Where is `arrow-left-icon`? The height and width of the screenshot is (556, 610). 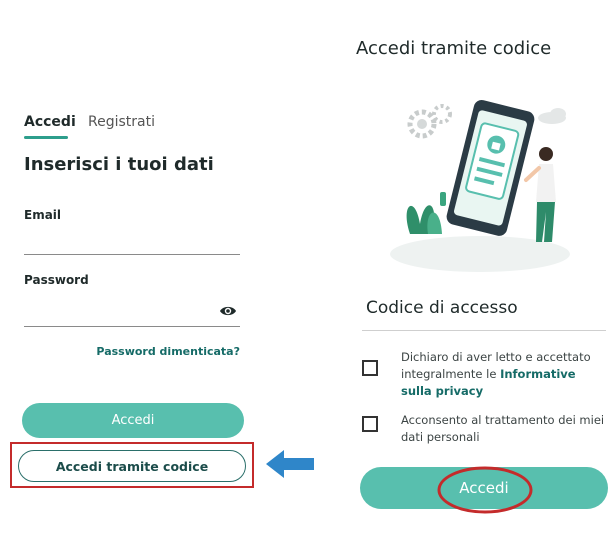
arrow-left-icon is located at coordinates (290, 464).